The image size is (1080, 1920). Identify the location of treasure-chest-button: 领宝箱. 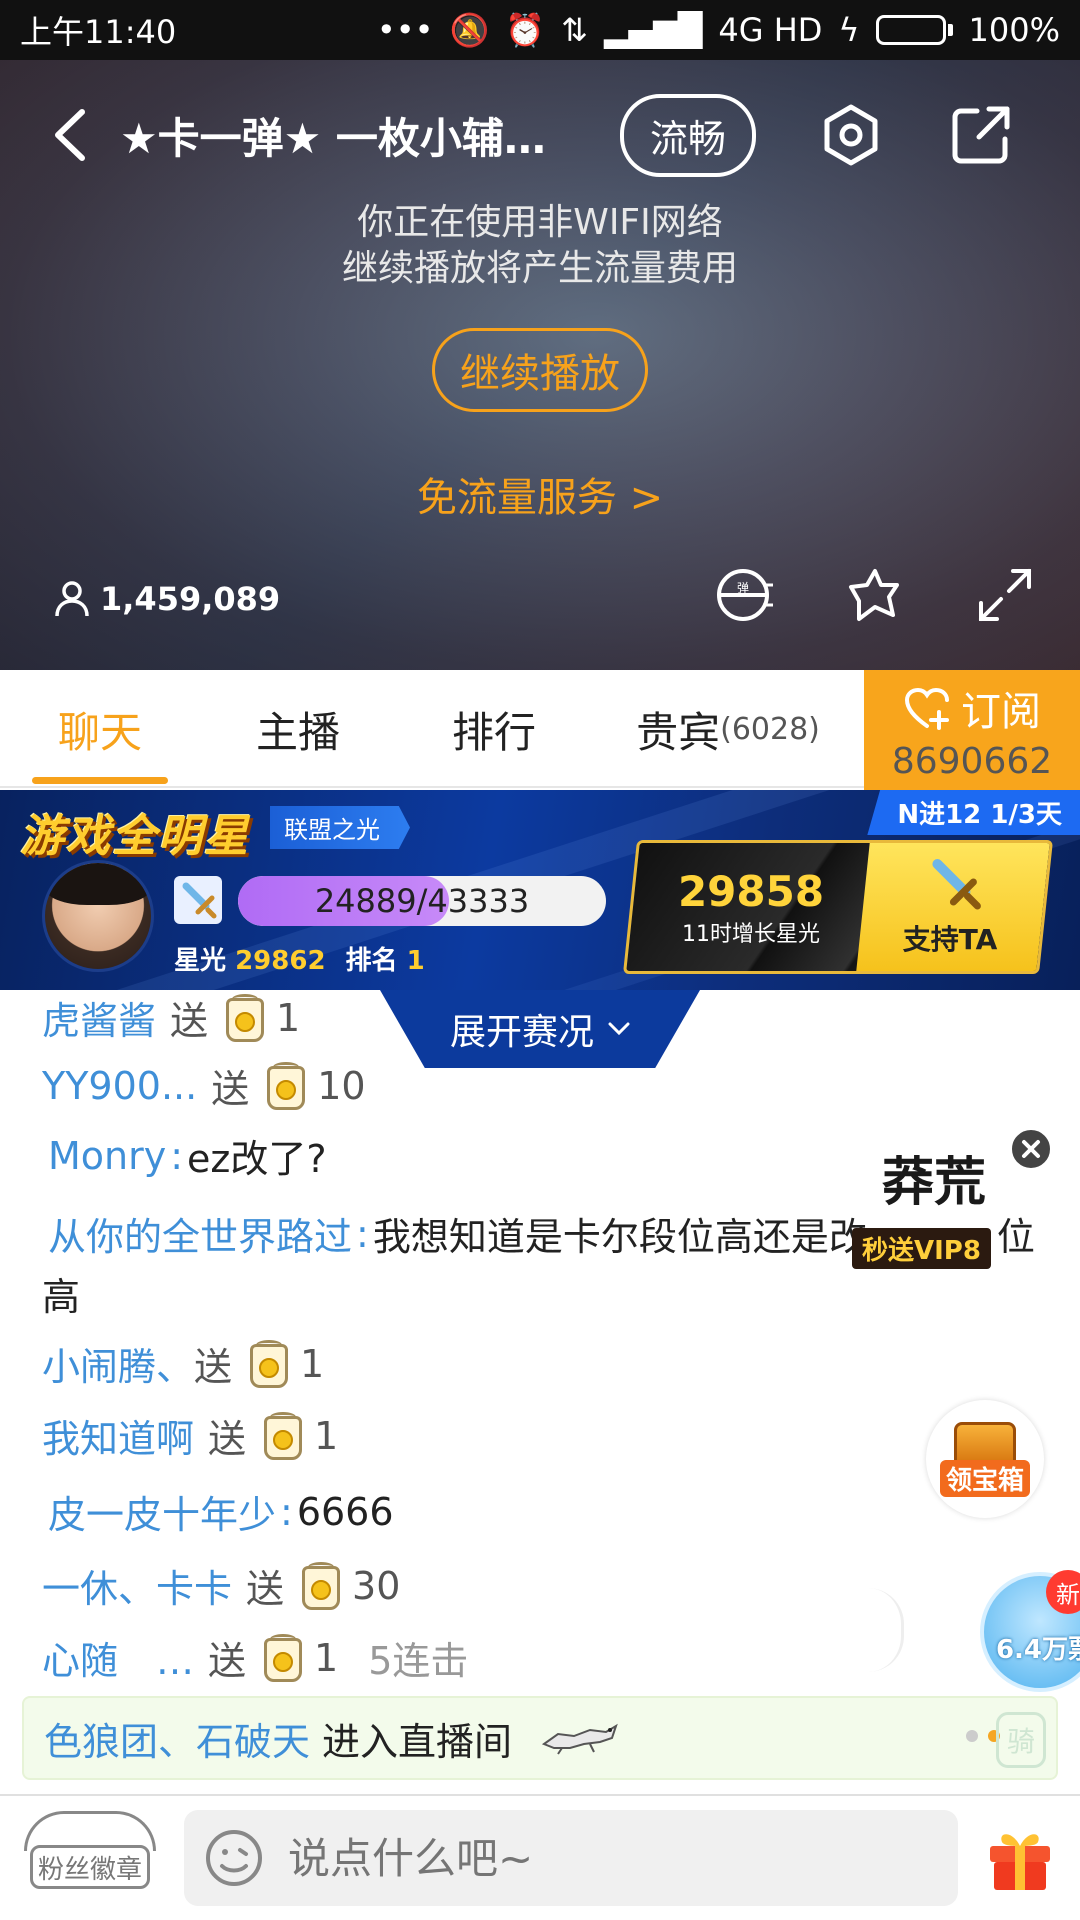
(985, 1459).